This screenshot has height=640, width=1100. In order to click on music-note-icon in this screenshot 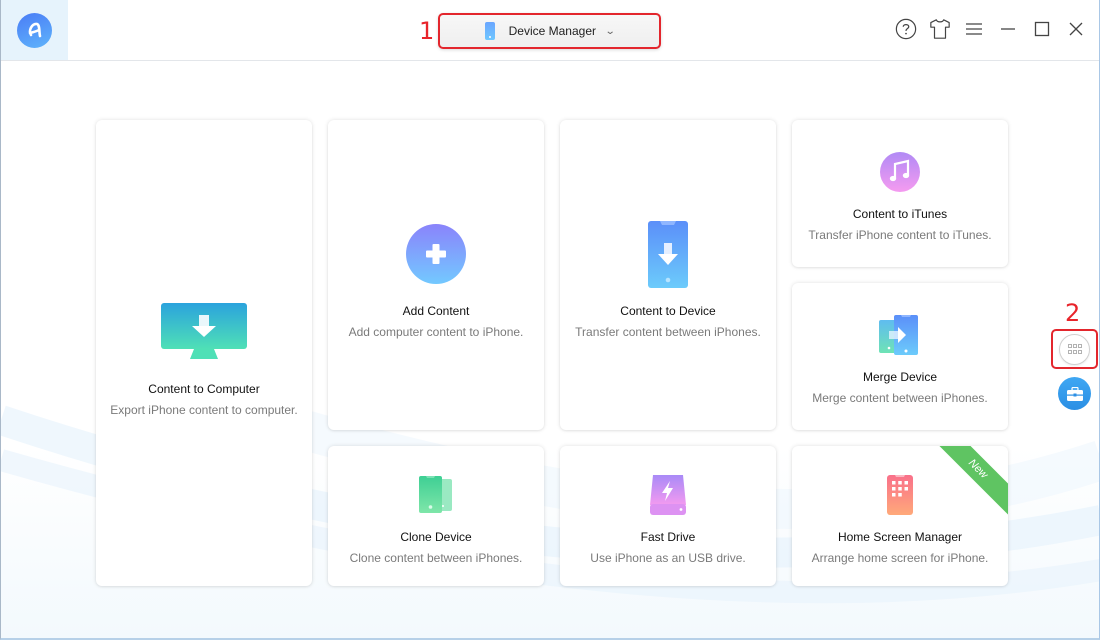, I will do `click(900, 174)`.